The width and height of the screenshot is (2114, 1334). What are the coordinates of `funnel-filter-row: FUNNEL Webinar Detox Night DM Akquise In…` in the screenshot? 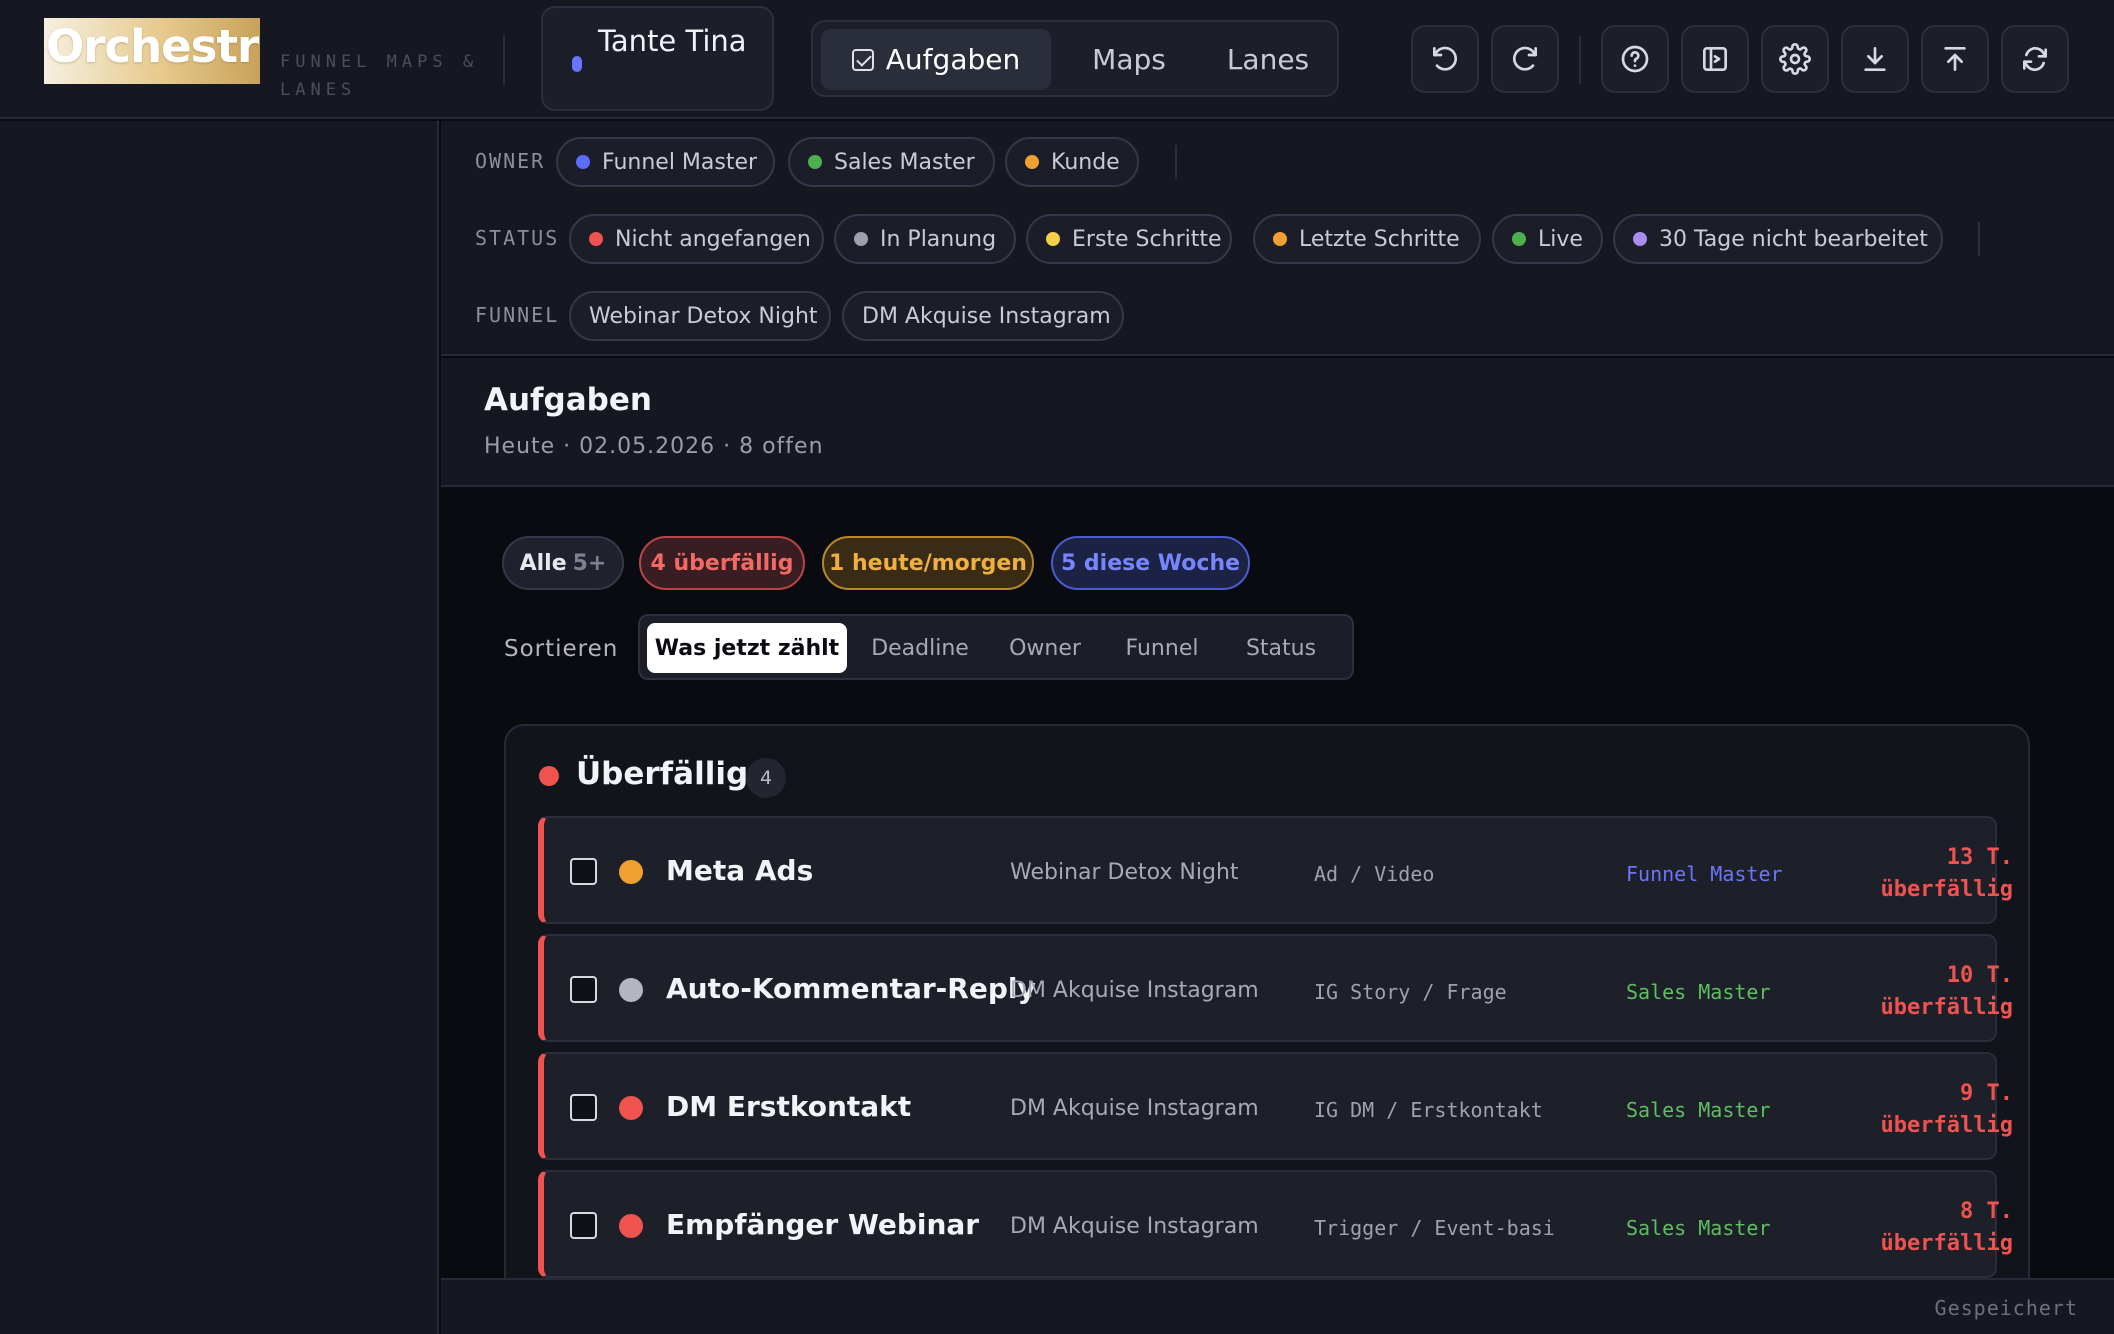 It's located at (1277, 316).